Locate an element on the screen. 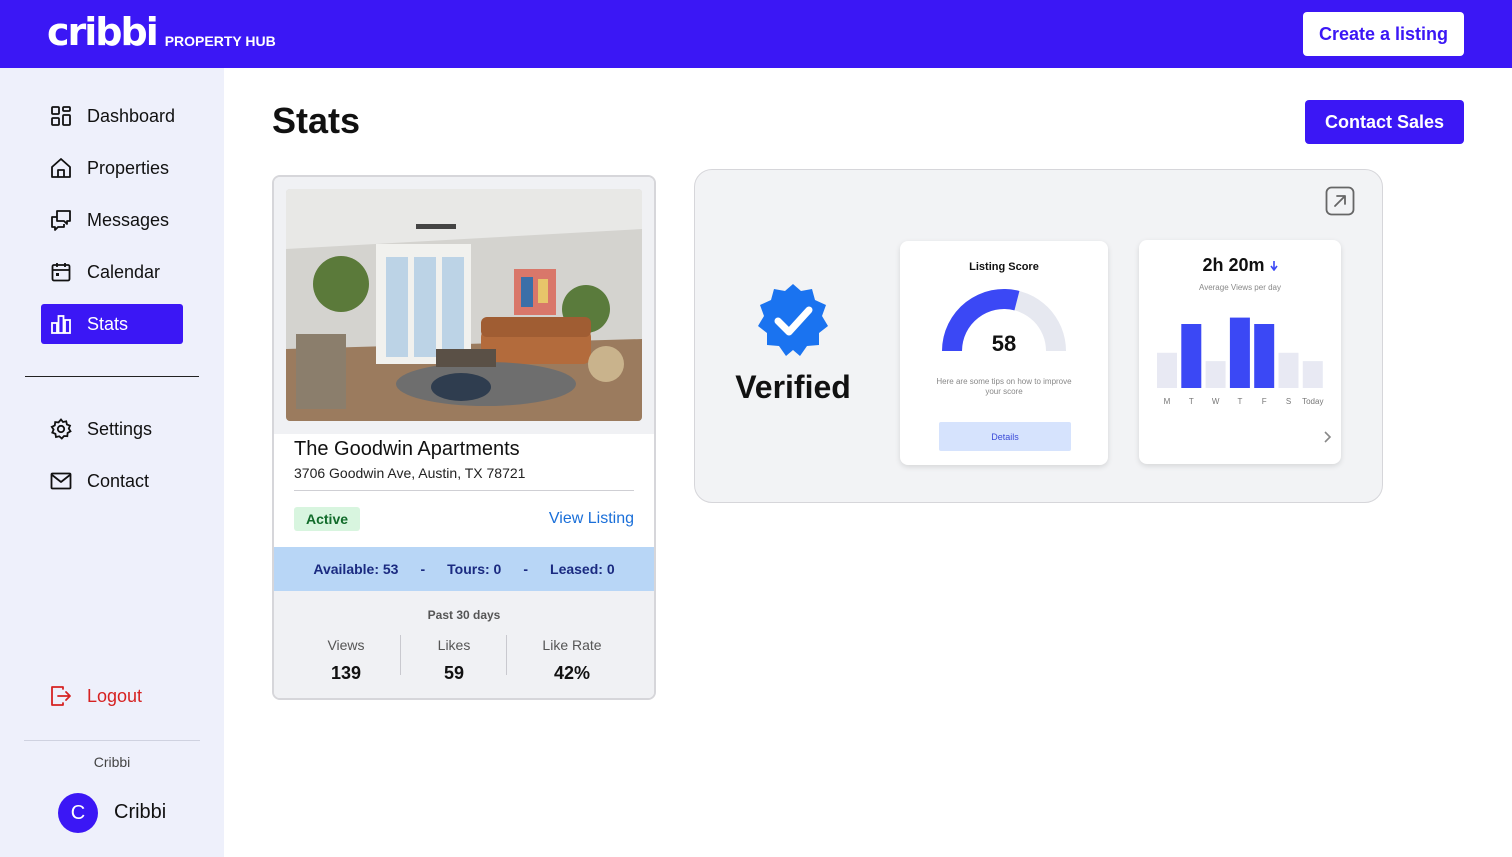 The width and height of the screenshot is (1512, 857). create-listing-button: Create a listing is located at coordinates (1383, 34).